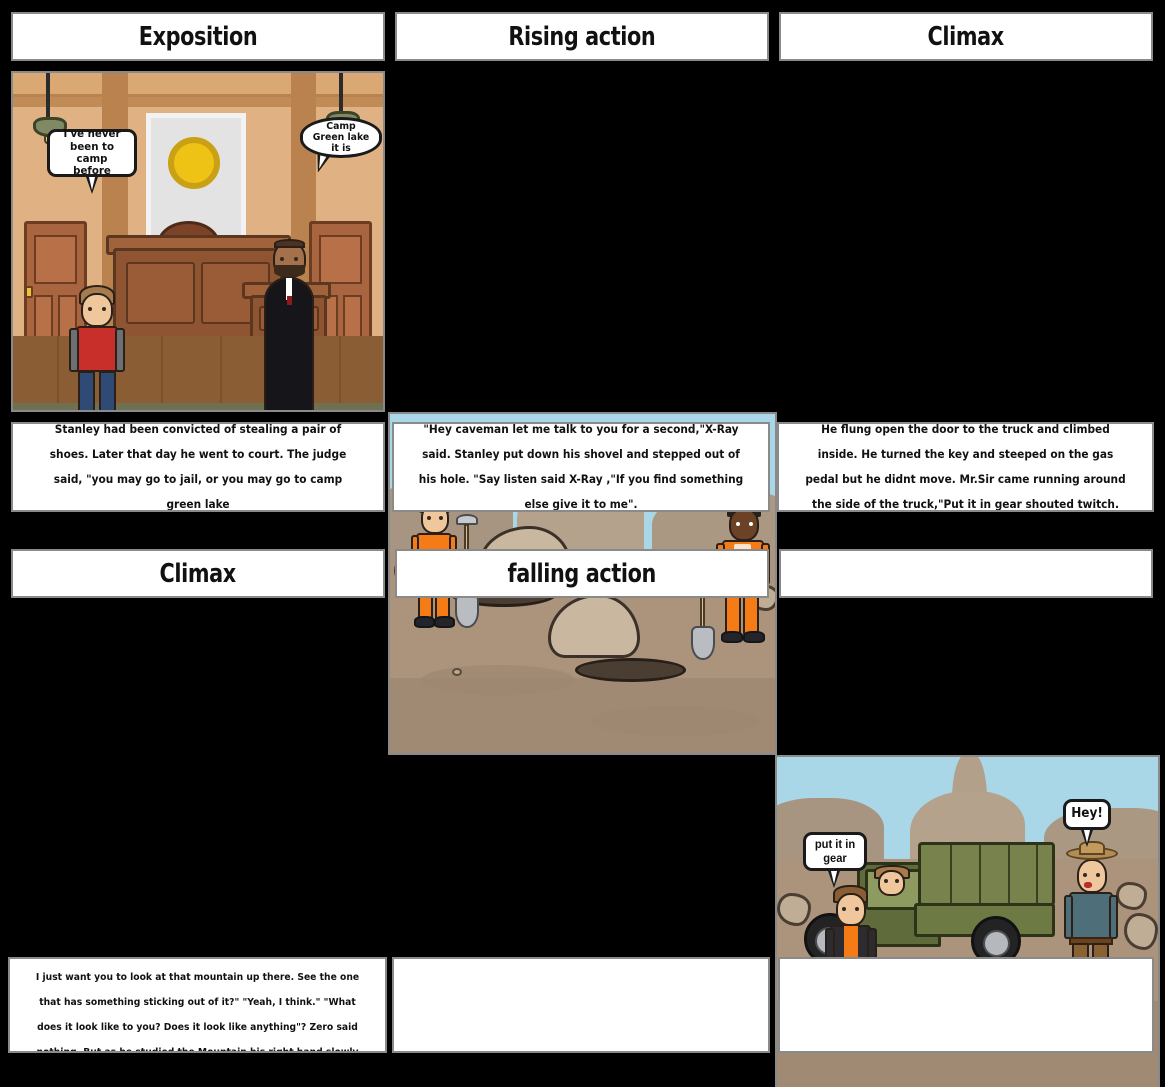  I want to click on speech-bubble-twitch: put it in gear, so click(835, 851).